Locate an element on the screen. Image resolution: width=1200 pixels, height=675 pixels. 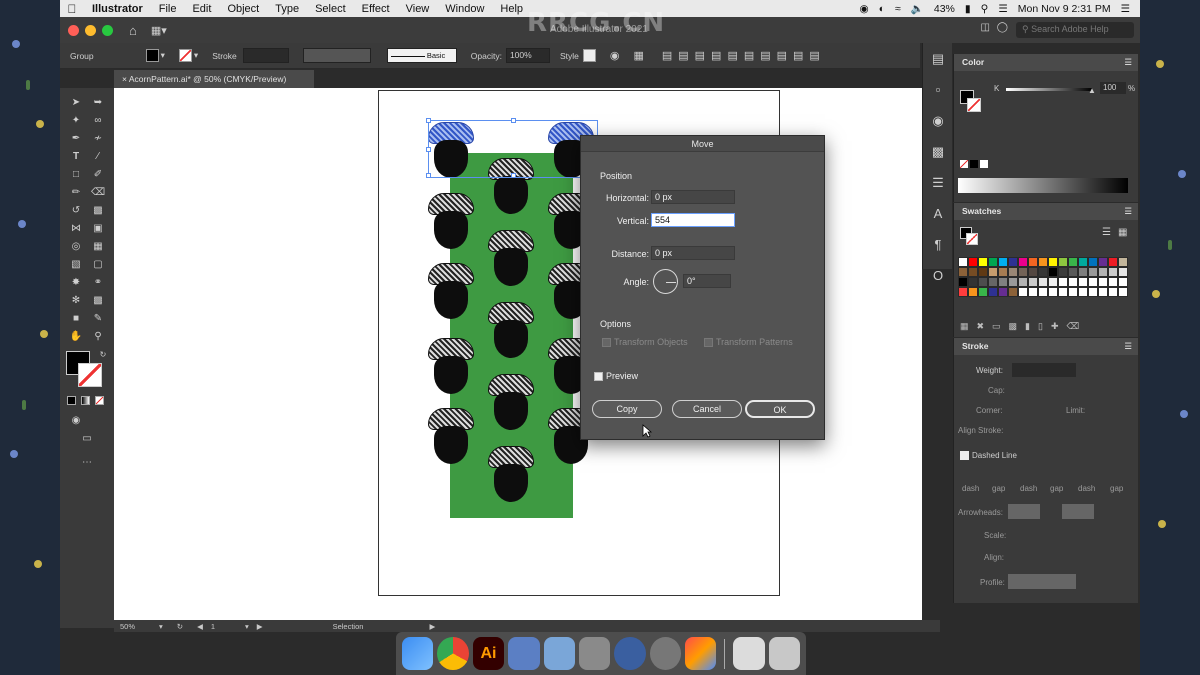
menu-type: Type is located at coordinates (287, 9).